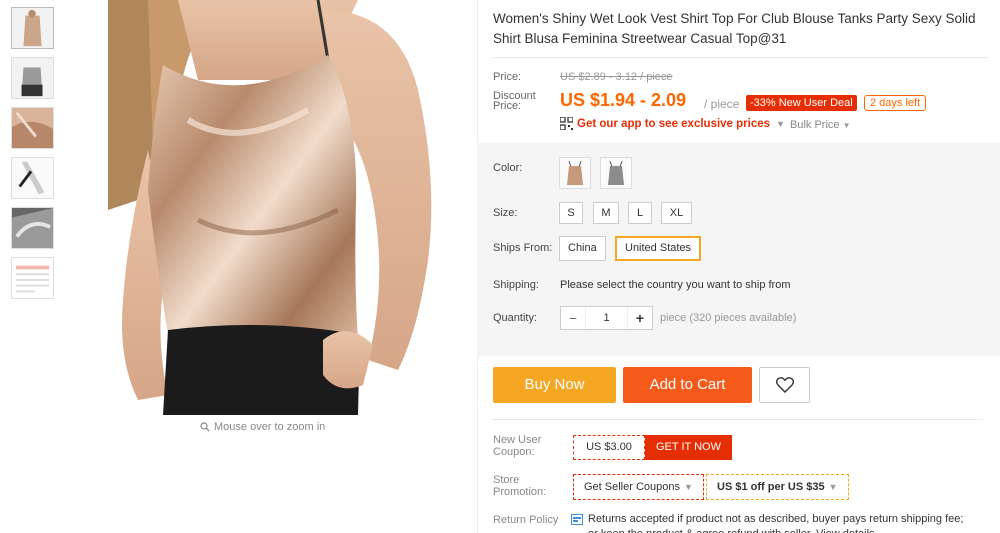  I want to click on store-offer-button: US $1 off per US $35 ▼, so click(777, 487).